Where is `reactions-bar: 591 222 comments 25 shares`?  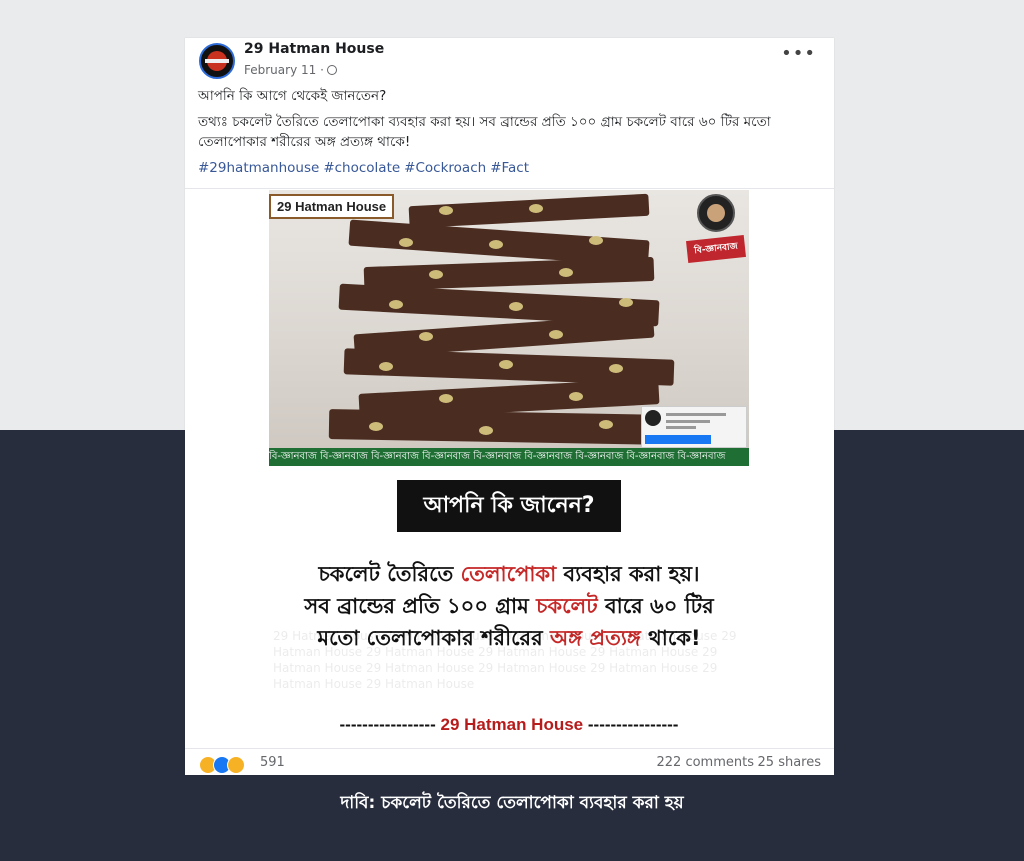
reactions-bar: 591 222 comments 25 shares is located at coordinates (509, 762).